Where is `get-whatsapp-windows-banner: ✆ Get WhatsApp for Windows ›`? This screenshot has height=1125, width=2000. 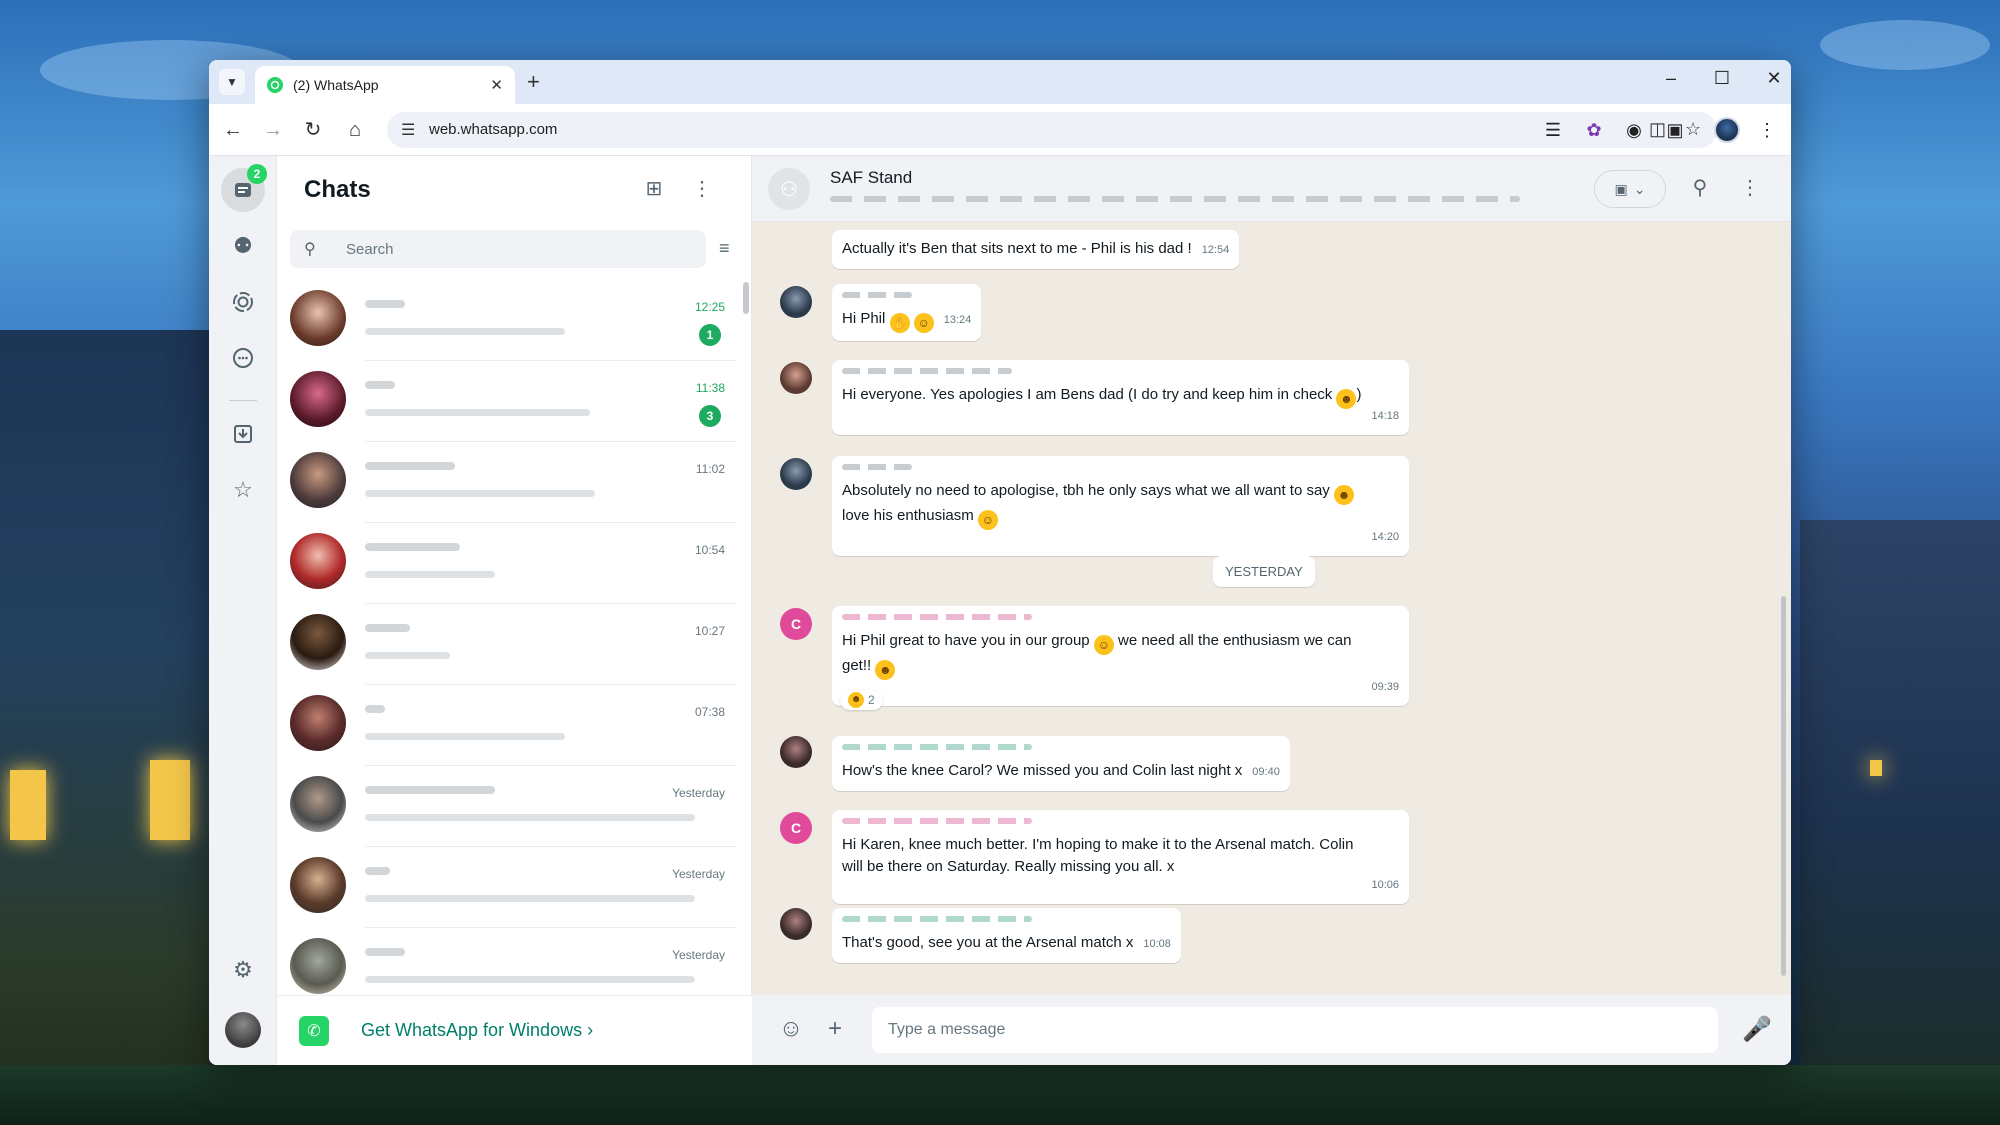 get-whatsapp-windows-banner: ✆ Get WhatsApp for Windows › is located at coordinates (514, 1030).